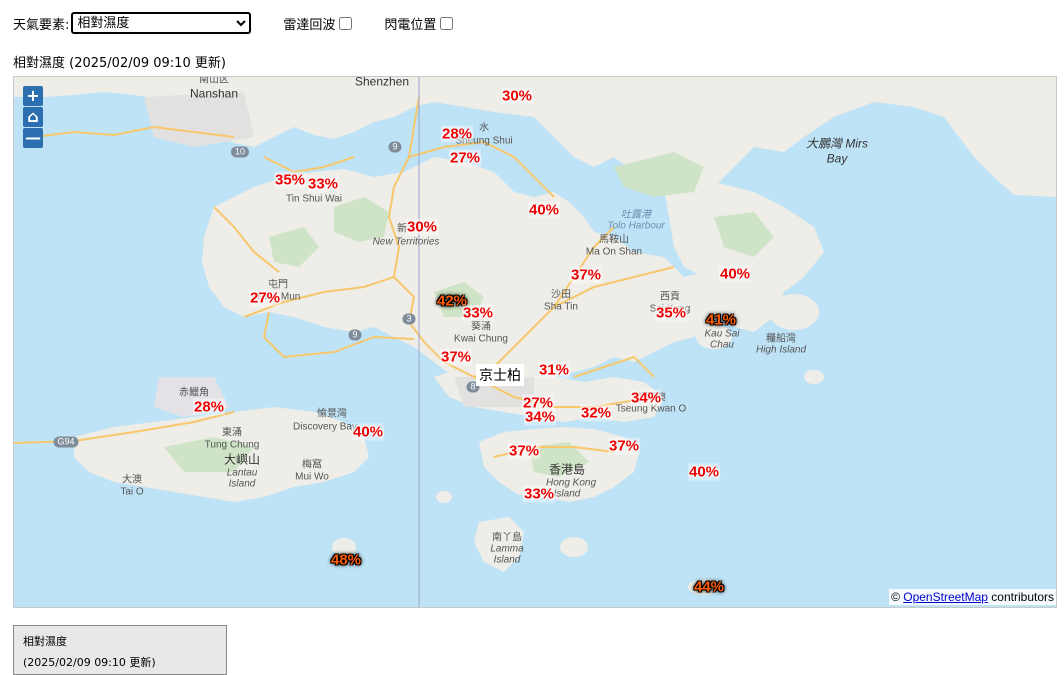 This screenshot has height=675, width=1064. What do you see at coordinates (66, 442) in the screenshot?
I see `route-shield: G94` at bounding box center [66, 442].